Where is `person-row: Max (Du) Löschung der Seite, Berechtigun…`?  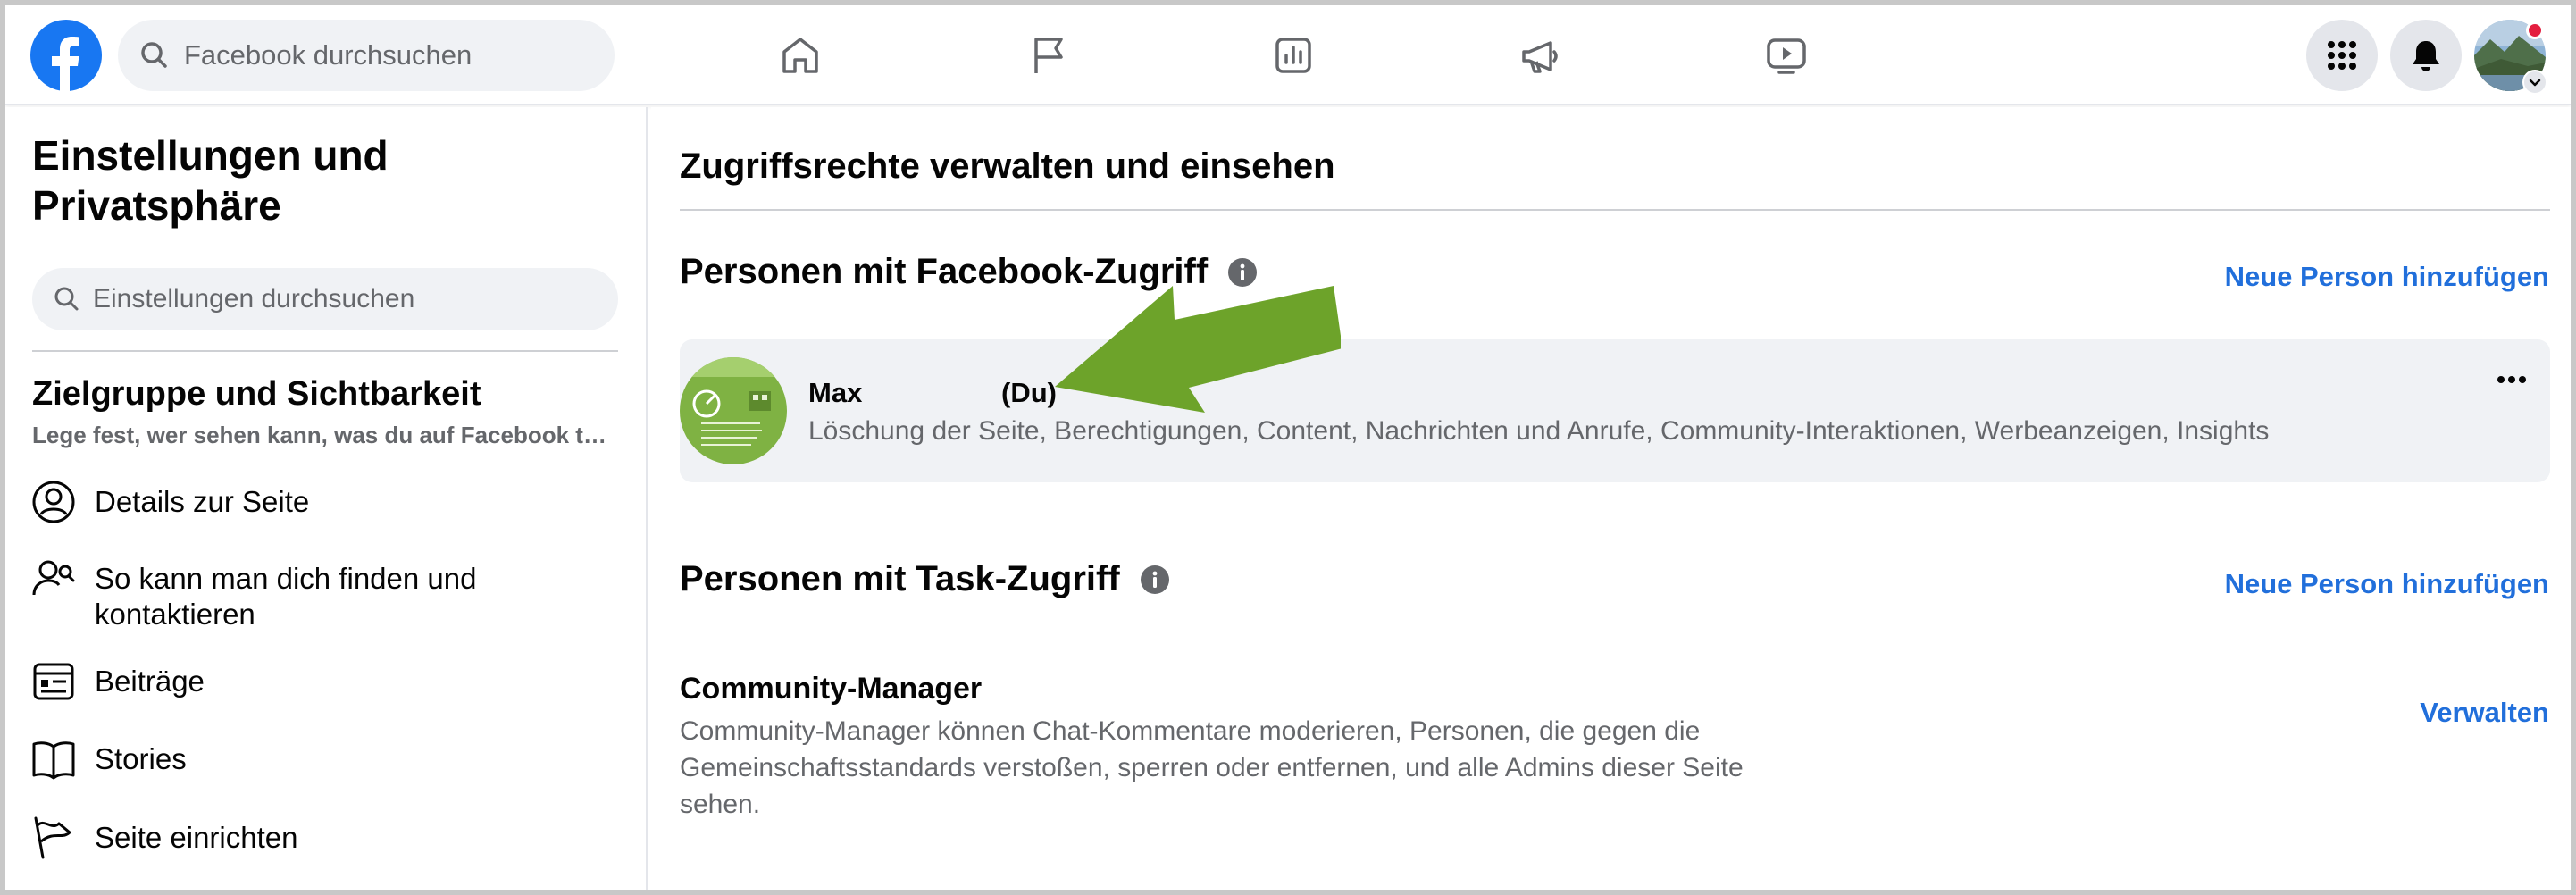 person-row: Max (Du) Löschung der Seite, Berechtigun… is located at coordinates (1615, 410).